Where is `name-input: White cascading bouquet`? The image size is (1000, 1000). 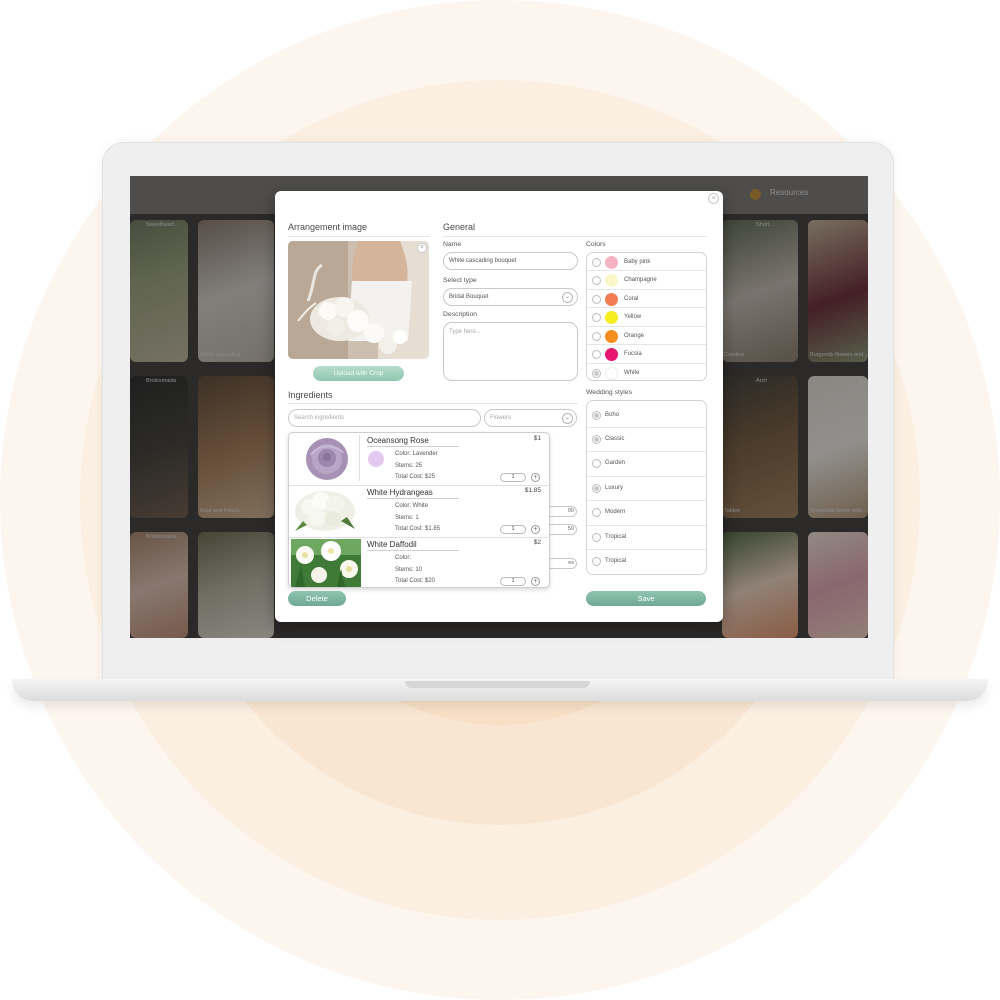
name-input: White cascading bouquet is located at coordinates (510, 261).